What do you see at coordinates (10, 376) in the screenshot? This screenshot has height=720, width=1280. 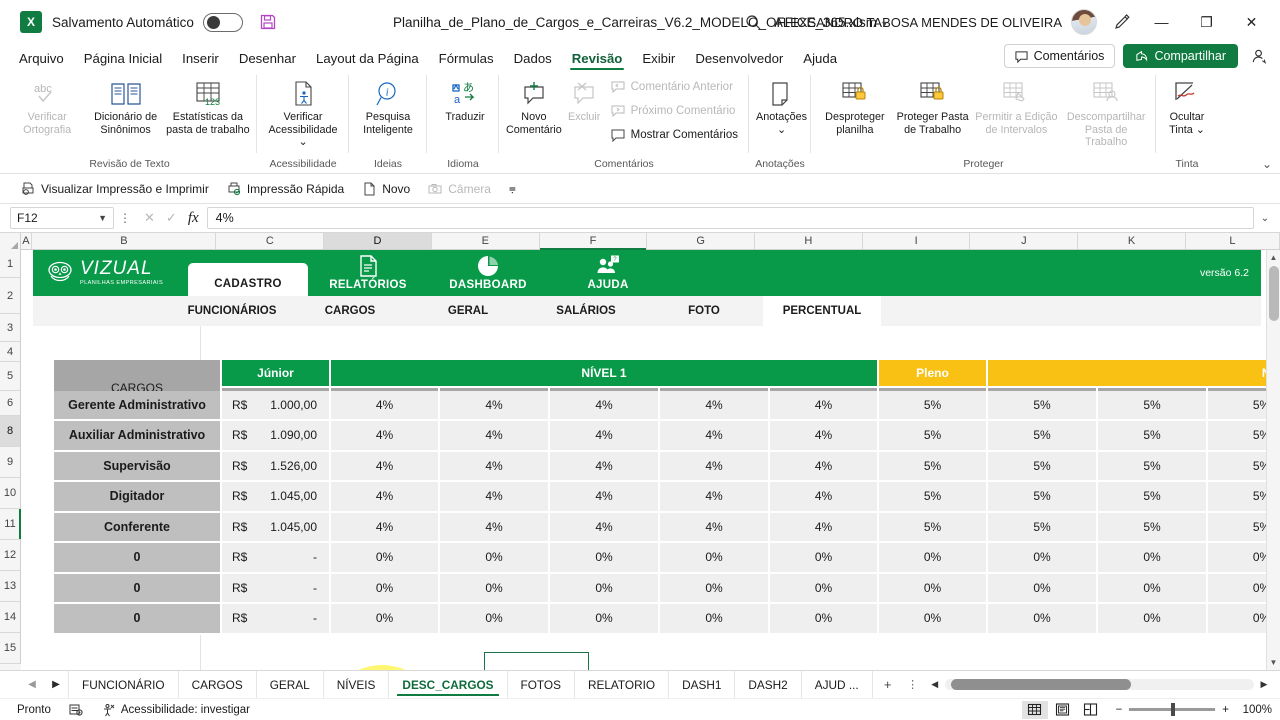 I see `row-header-5: 5` at bounding box center [10, 376].